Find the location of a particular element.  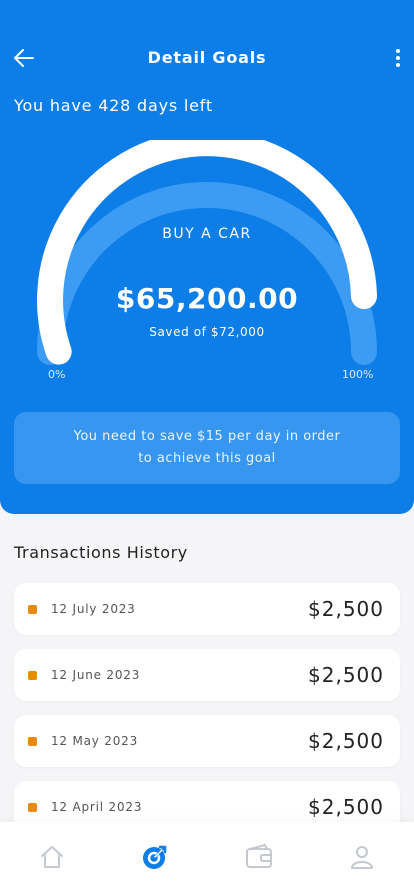

transaction-date: 12 May 2023 is located at coordinates (95, 741).